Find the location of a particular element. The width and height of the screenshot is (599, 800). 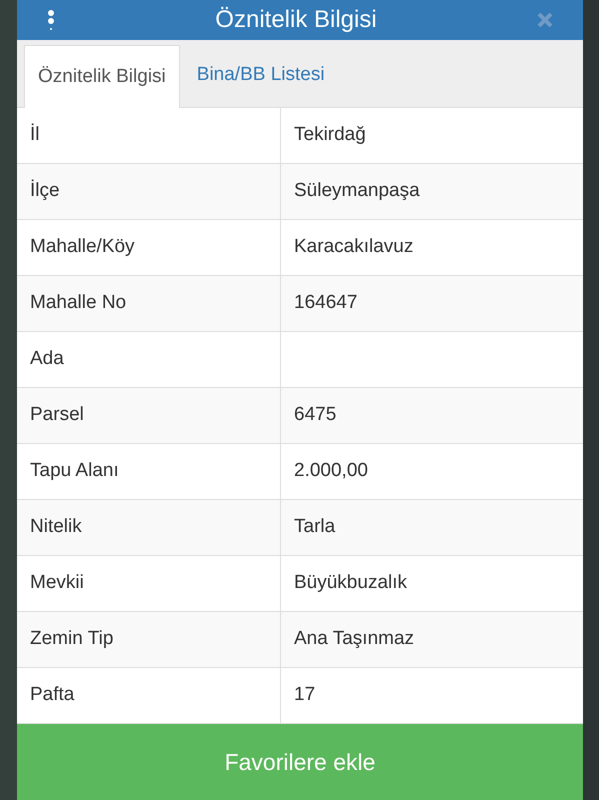

table-cell-text: Mevkii is located at coordinates (57, 583).